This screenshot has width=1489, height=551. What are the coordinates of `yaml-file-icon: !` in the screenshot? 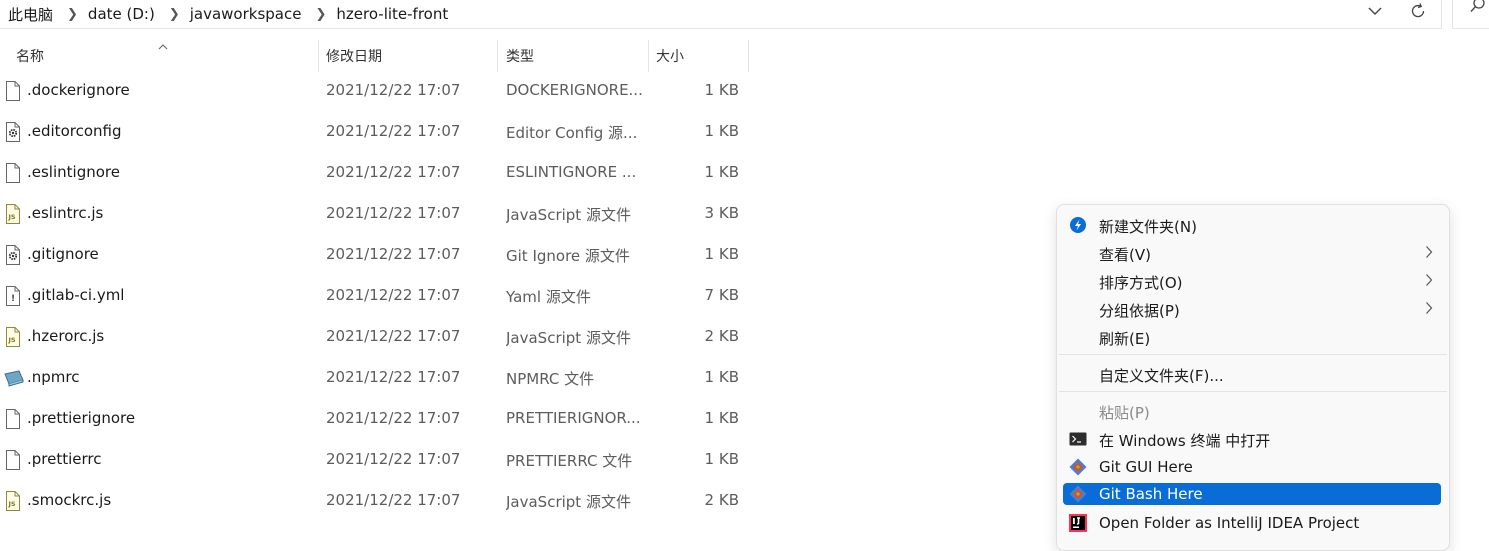 It's located at (13, 296).